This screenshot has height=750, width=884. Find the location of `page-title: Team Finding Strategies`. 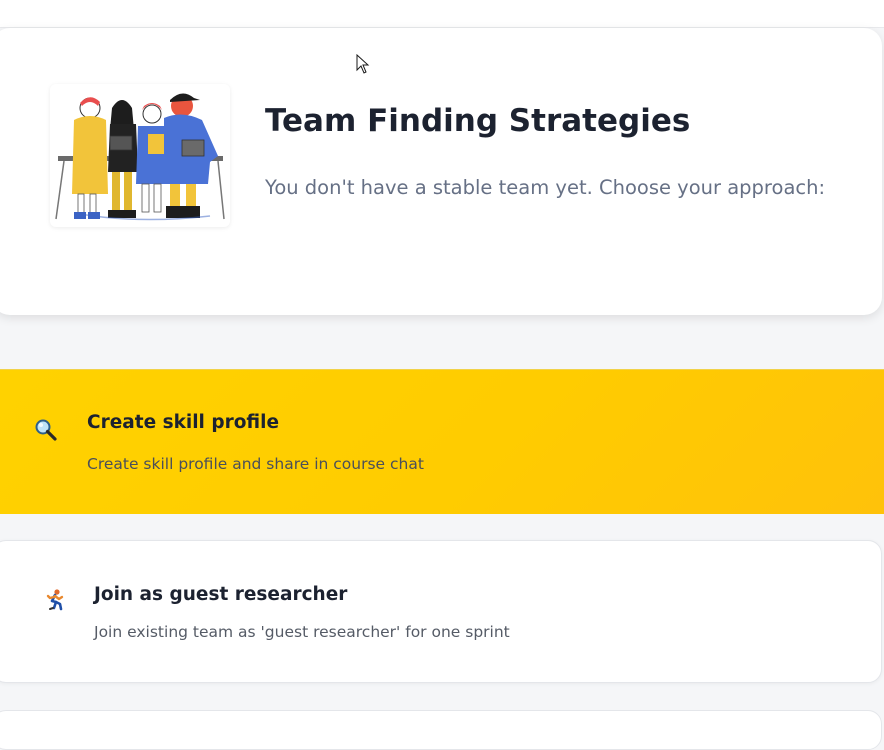

page-title: Team Finding Strategies is located at coordinates (478, 121).